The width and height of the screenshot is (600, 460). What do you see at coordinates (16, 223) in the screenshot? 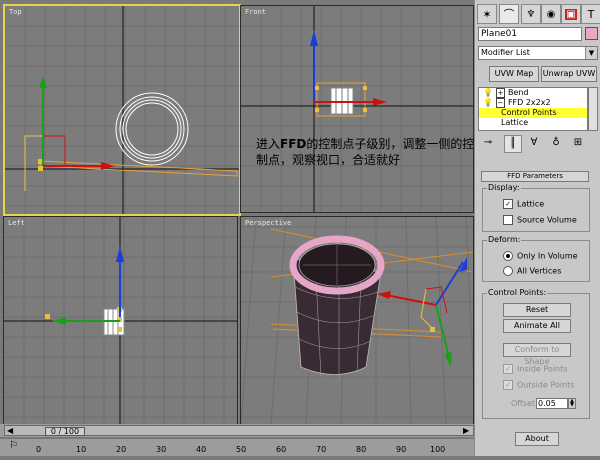
I see `viewport-label-left: Left` at bounding box center [16, 223].